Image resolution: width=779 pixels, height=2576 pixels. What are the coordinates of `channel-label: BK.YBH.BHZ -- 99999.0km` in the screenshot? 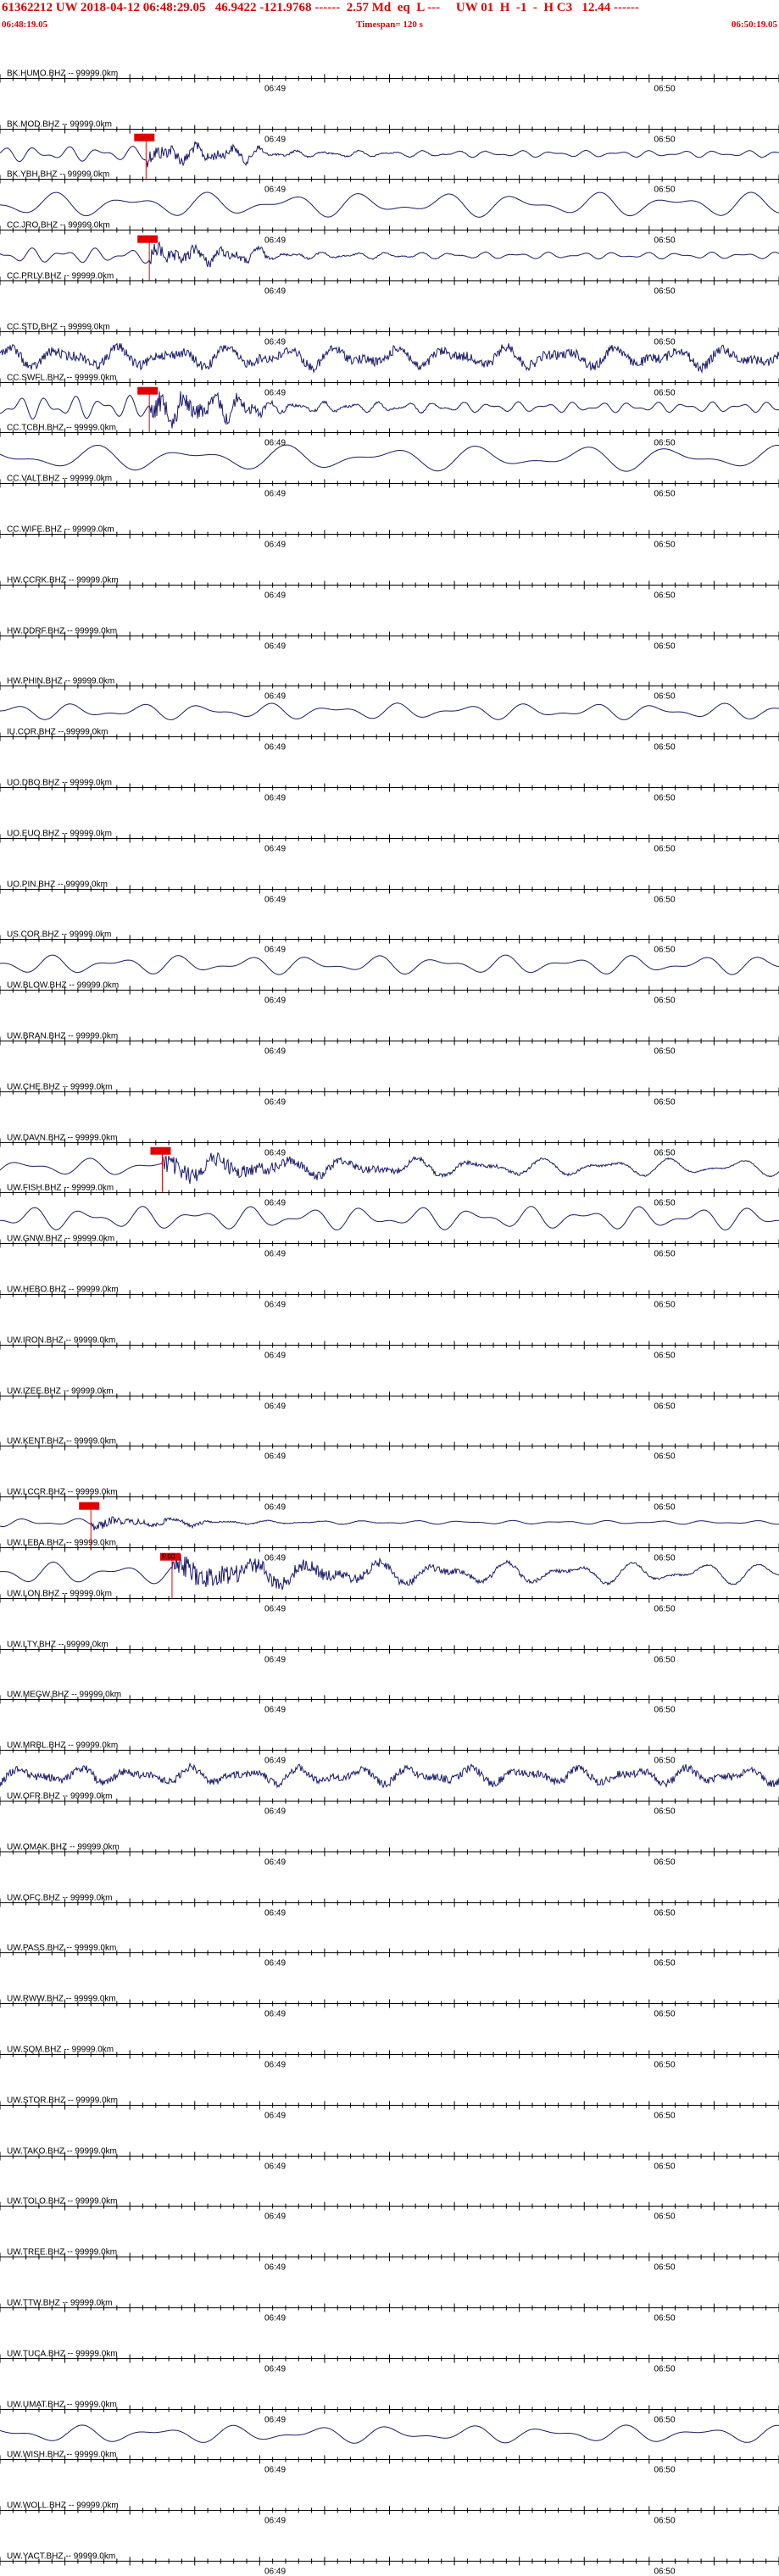 It's located at (58, 175).